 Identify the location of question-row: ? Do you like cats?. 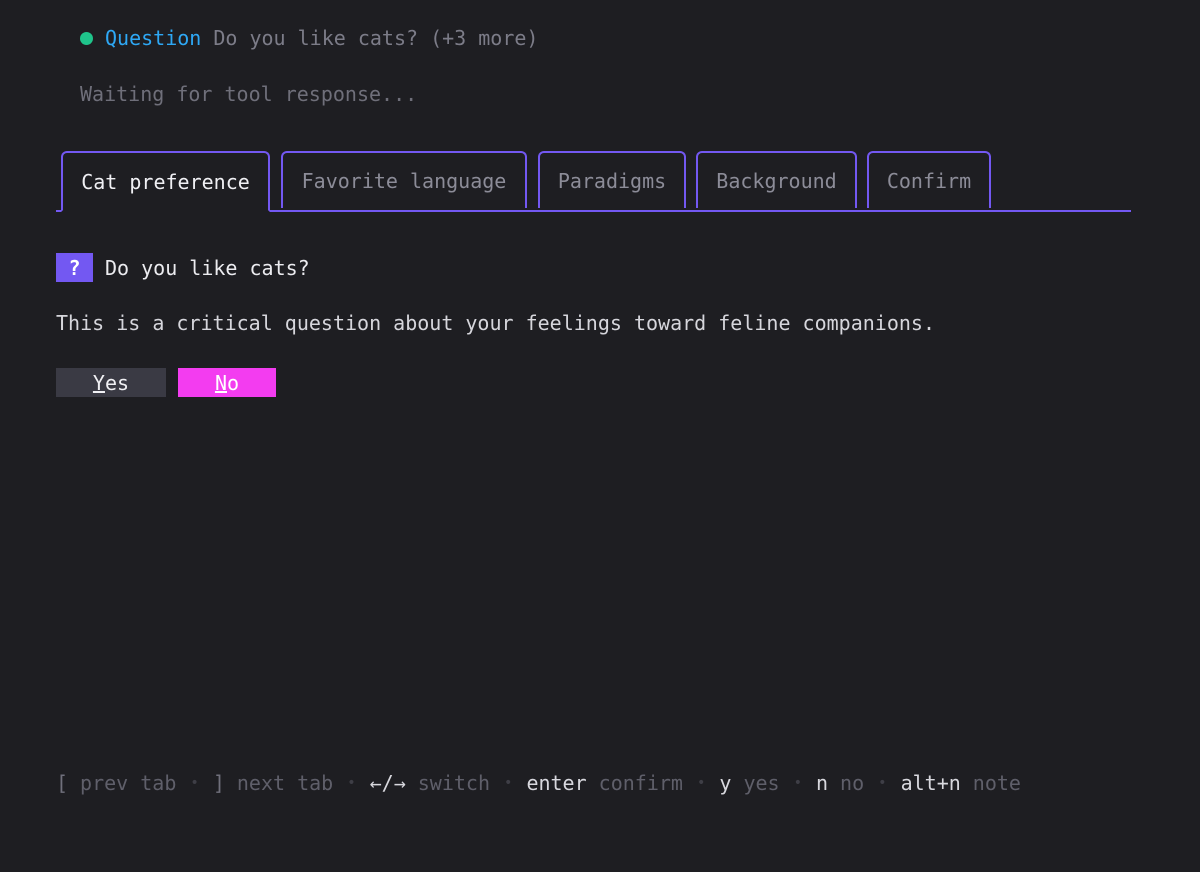
(183, 267).